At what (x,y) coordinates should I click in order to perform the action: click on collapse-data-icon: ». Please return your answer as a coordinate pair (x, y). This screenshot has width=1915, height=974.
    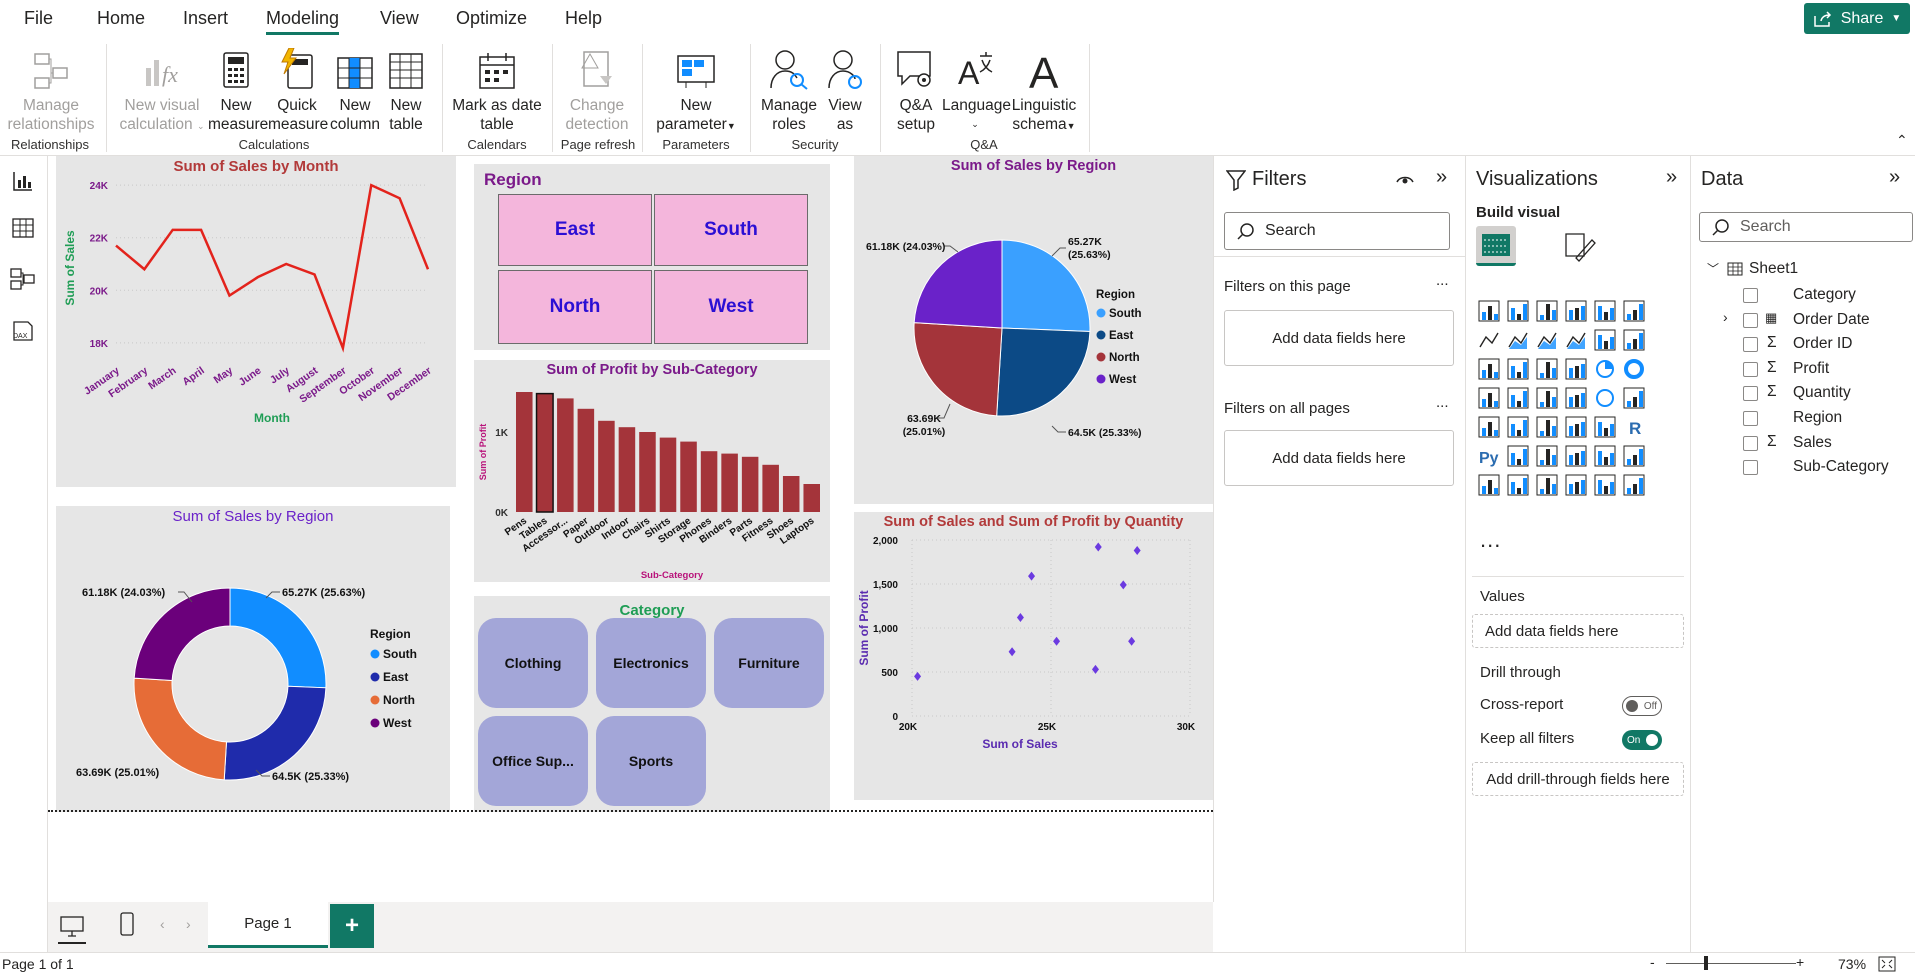
    Looking at the image, I should click on (1894, 177).